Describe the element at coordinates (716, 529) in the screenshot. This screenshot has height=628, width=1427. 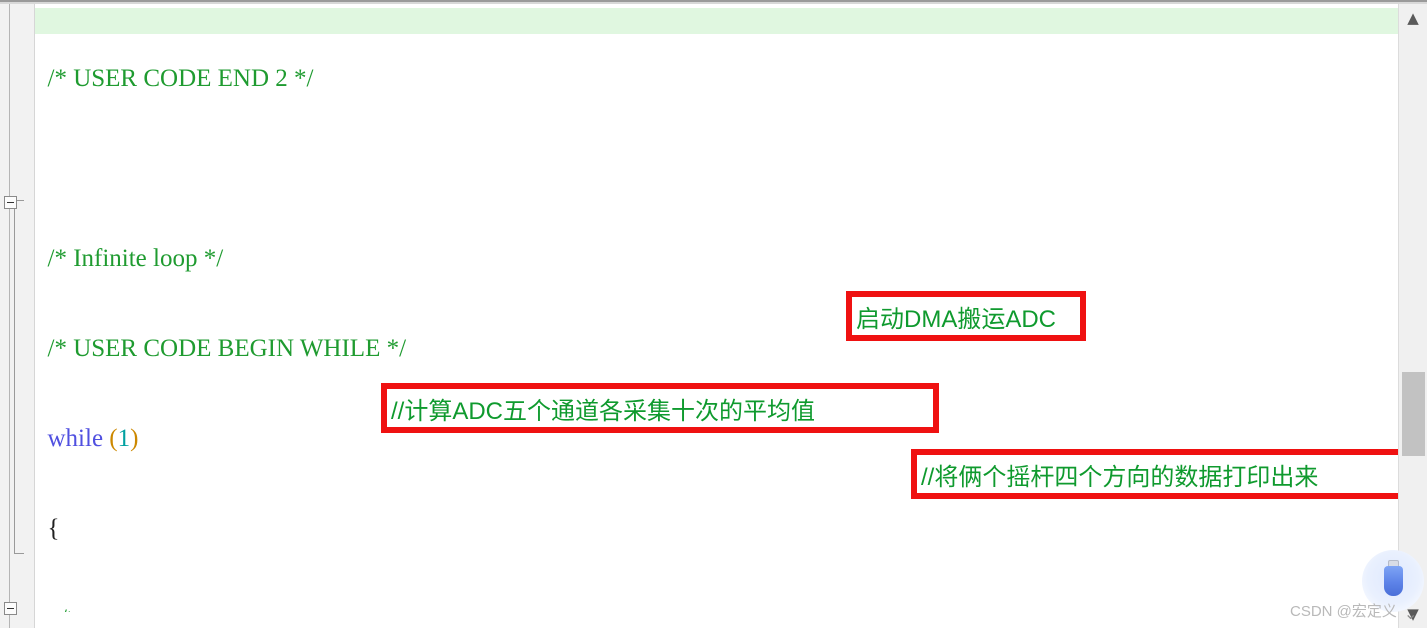
I see `code-line-6: {` at that location.